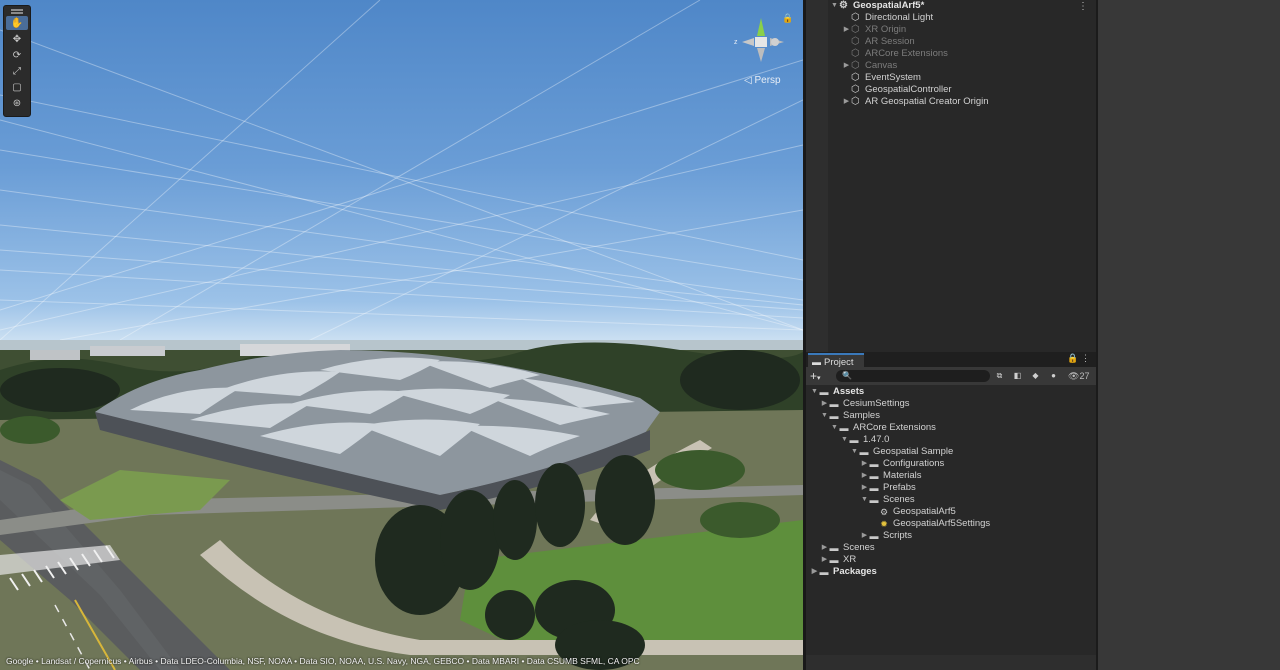  I want to click on toolbar-grip-handle, so click(17, 10).